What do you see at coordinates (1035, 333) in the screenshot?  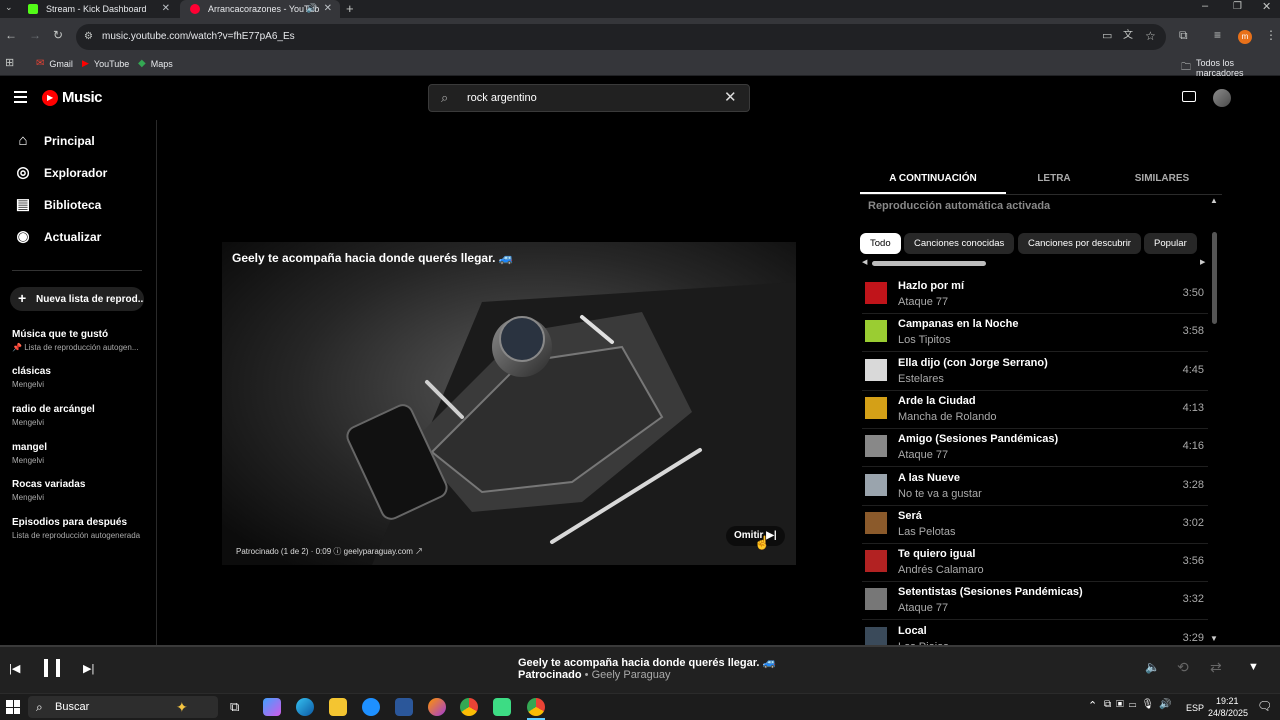 I see `queue-item: Campanas en la Noche Los Tipitos 3:58` at bounding box center [1035, 333].